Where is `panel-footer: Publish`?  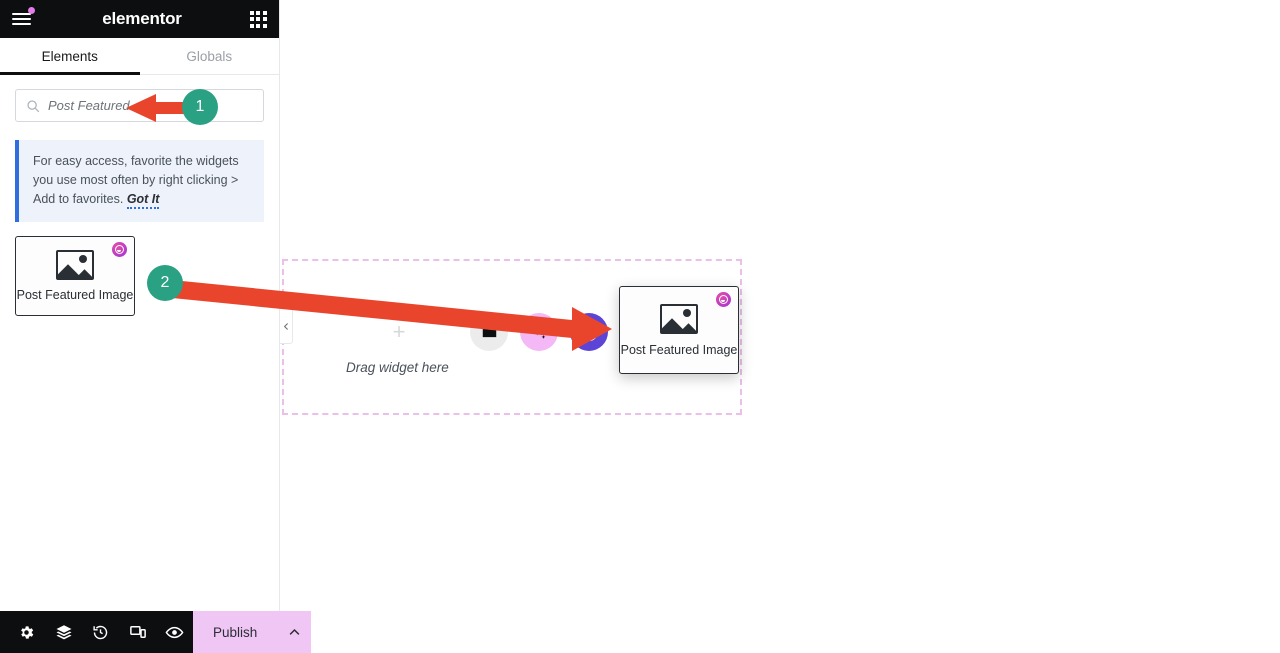
panel-footer: Publish is located at coordinates (156, 632).